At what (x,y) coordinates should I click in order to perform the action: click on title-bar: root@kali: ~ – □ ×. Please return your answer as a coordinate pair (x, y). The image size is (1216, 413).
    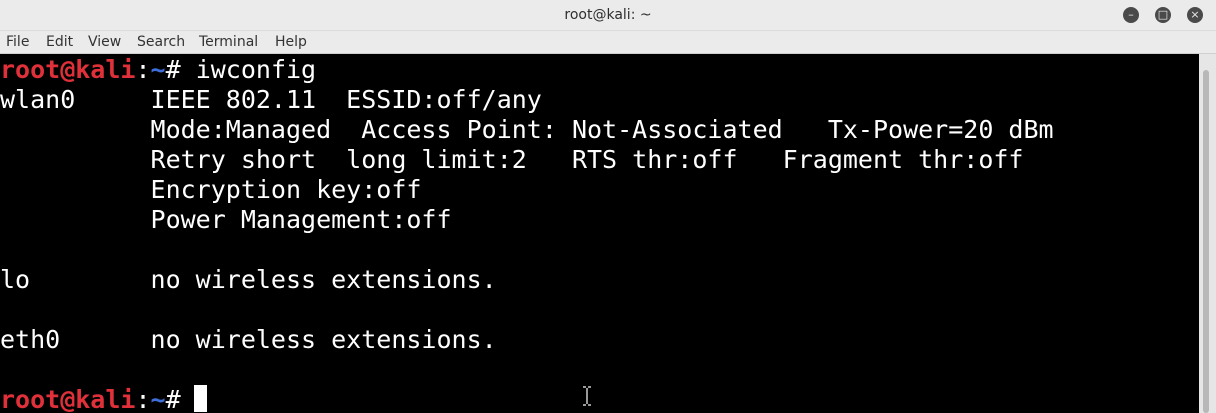
    Looking at the image, I should click on (608, 15).